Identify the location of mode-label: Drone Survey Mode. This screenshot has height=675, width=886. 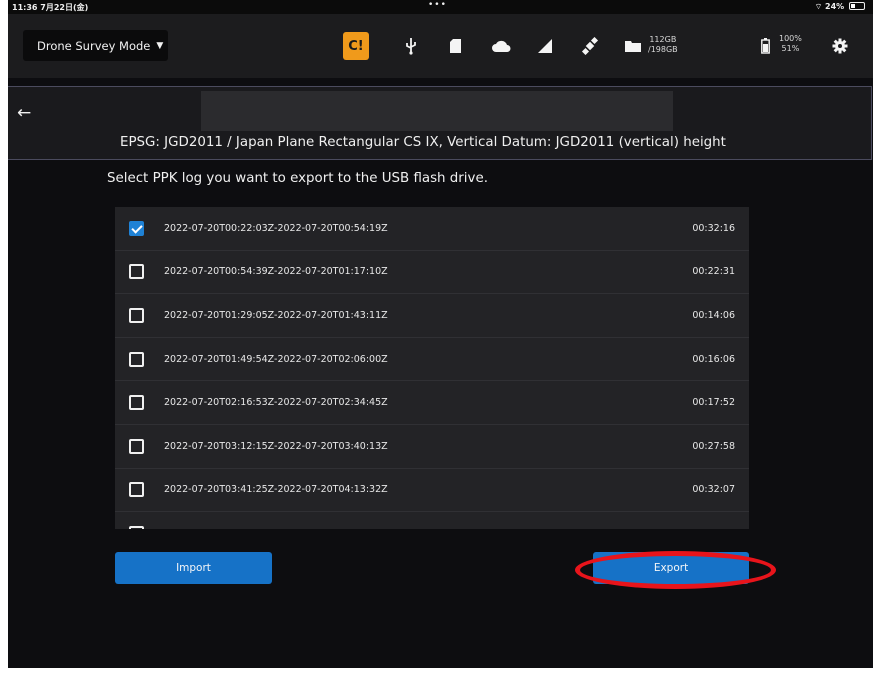
(94, 45).